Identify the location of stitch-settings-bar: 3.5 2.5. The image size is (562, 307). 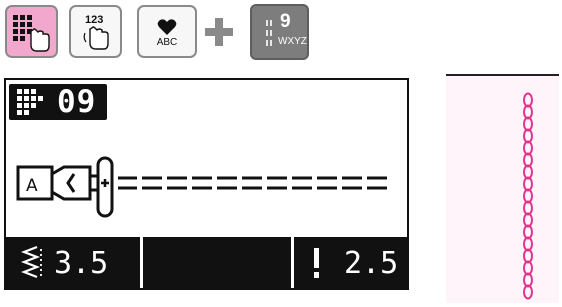
(206, 262).